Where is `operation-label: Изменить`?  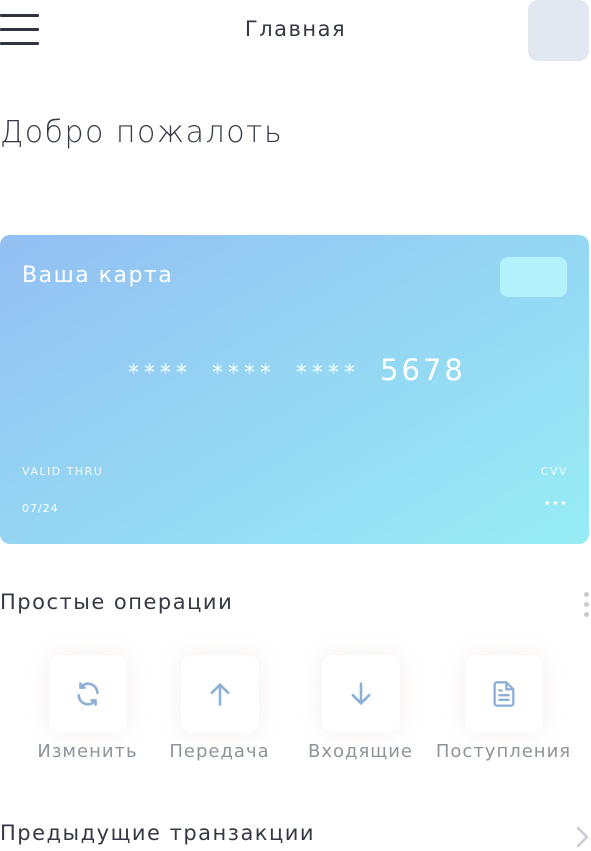 operation-label: Изменить is located at coordinates (87, 751).